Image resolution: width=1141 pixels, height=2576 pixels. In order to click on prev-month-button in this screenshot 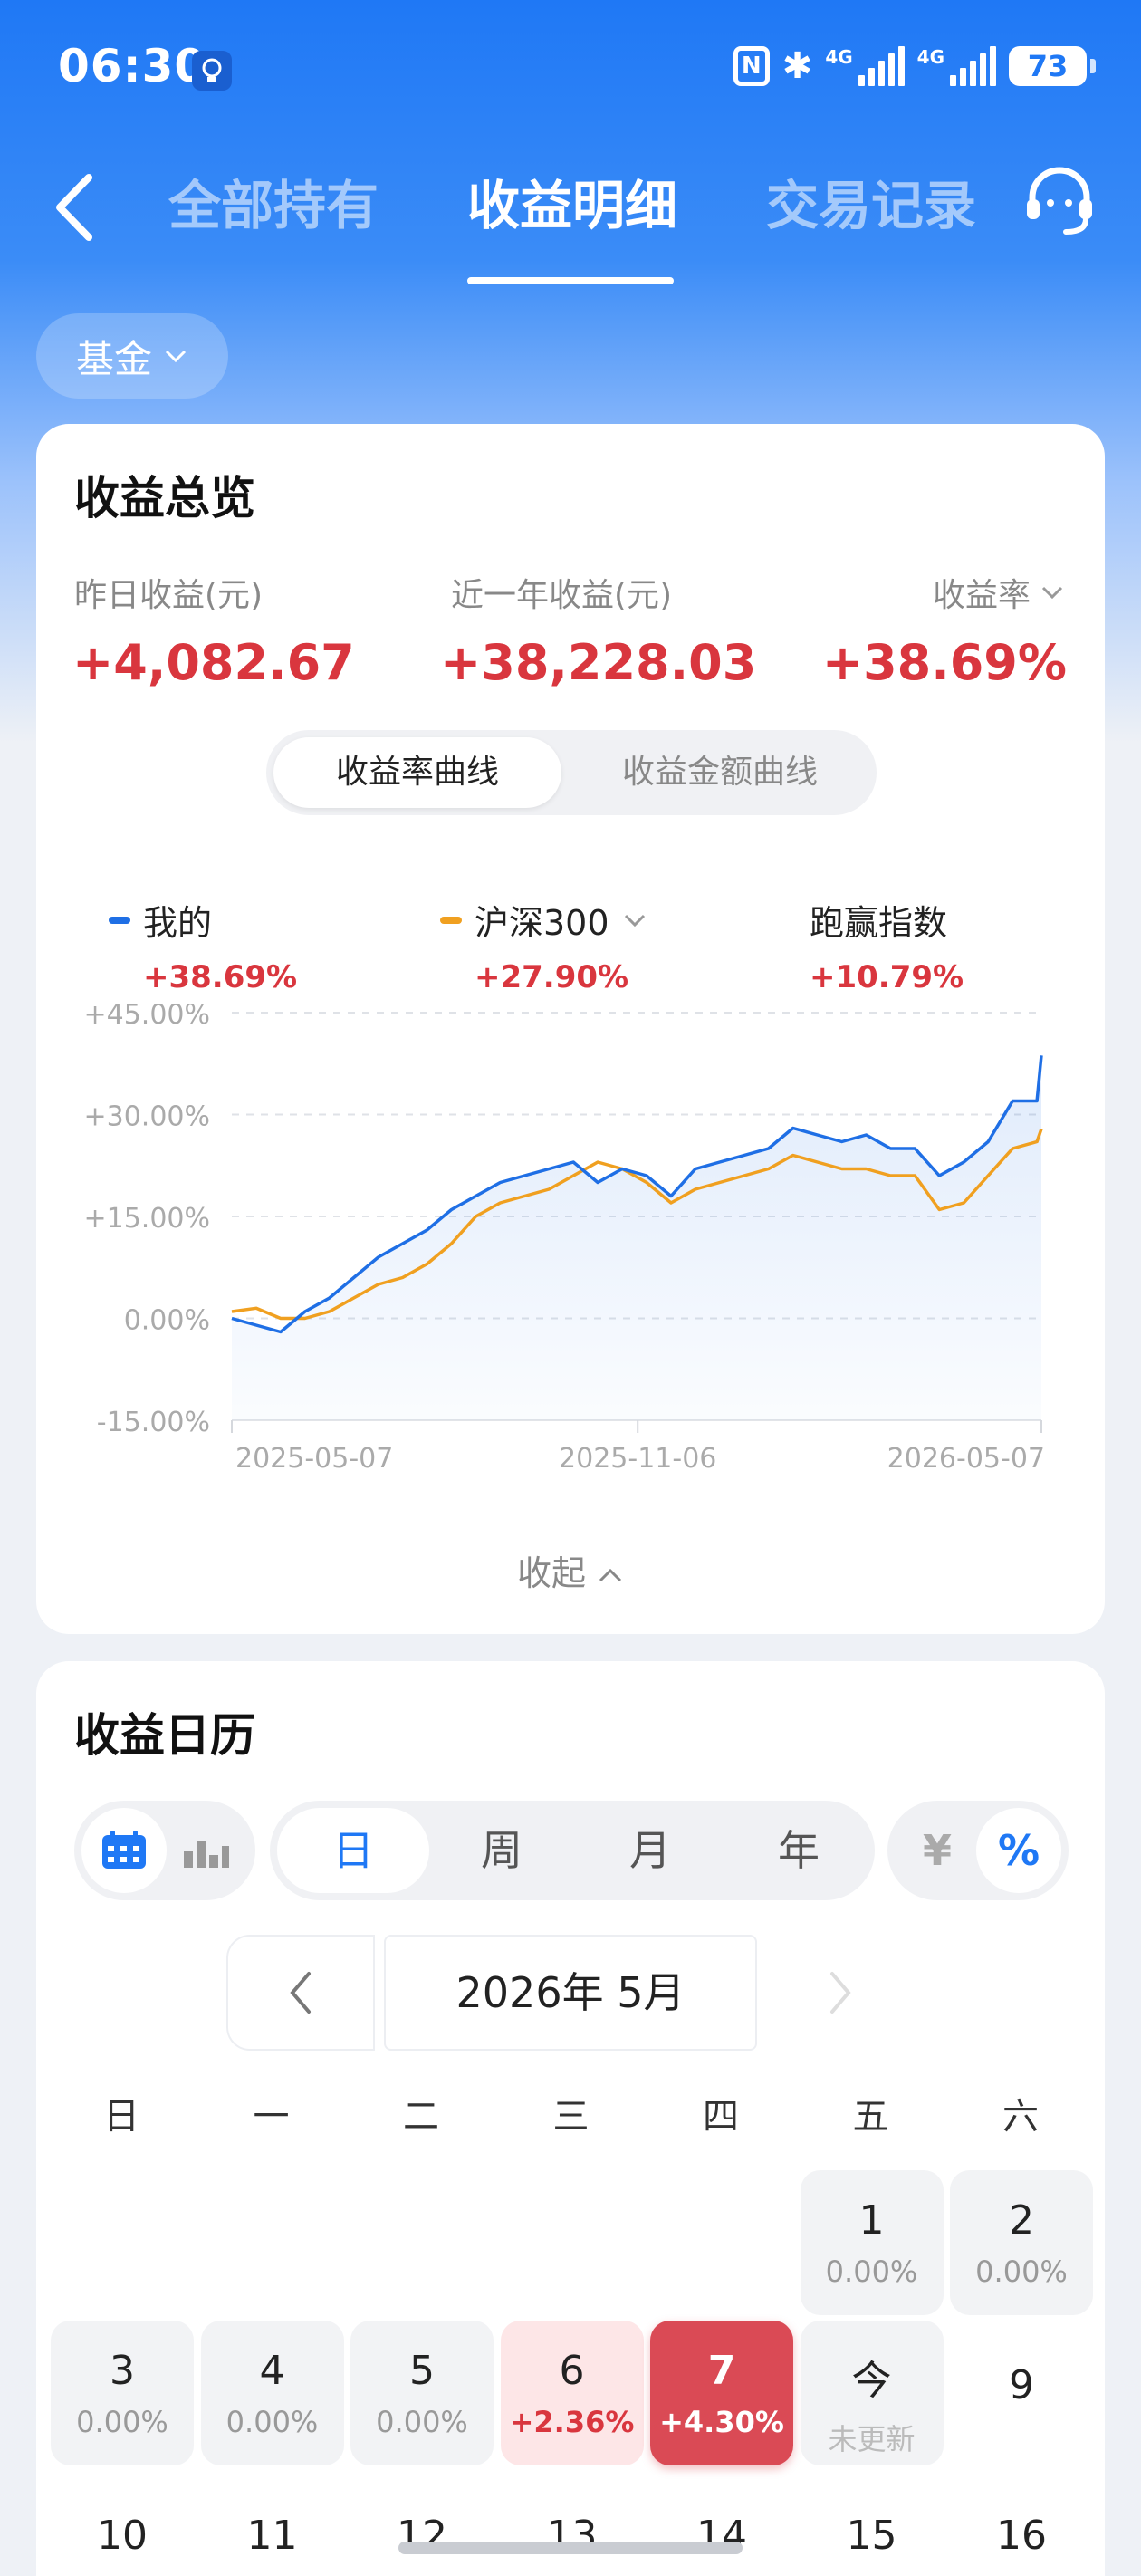, I will do `click(300, 1993)`.